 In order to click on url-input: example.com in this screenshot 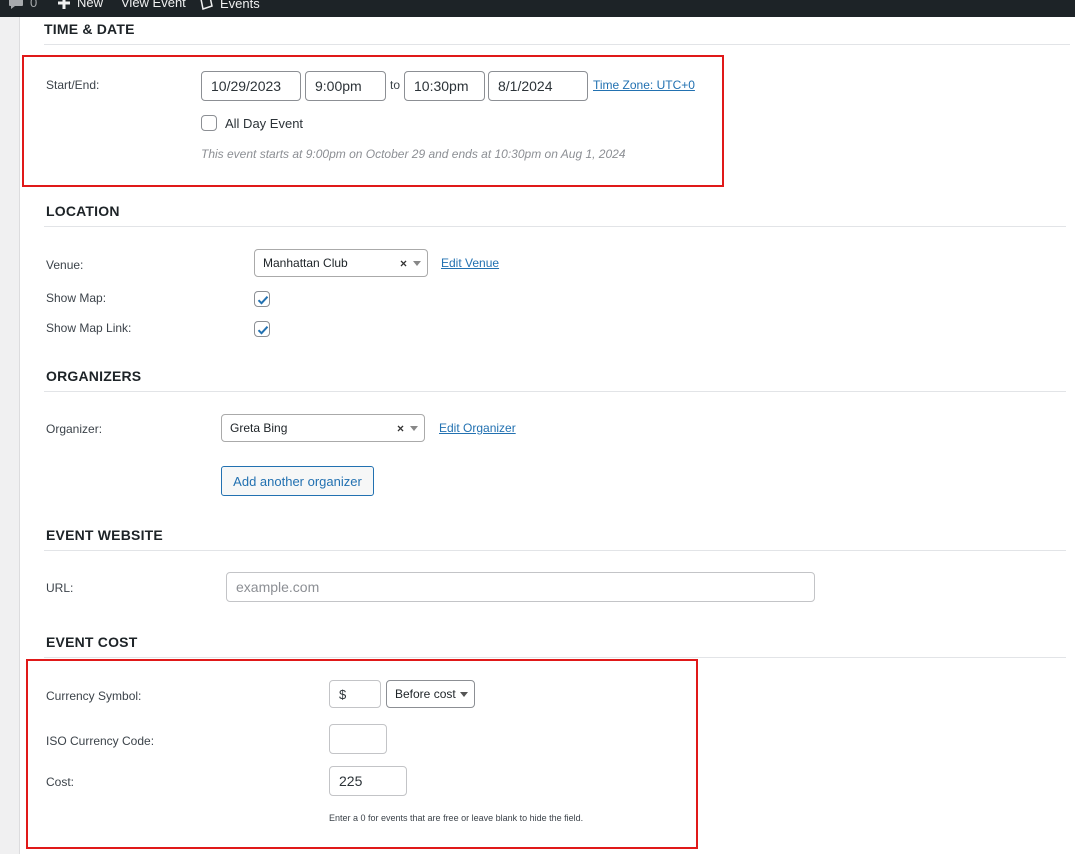, I will do `click(520, 587)`.